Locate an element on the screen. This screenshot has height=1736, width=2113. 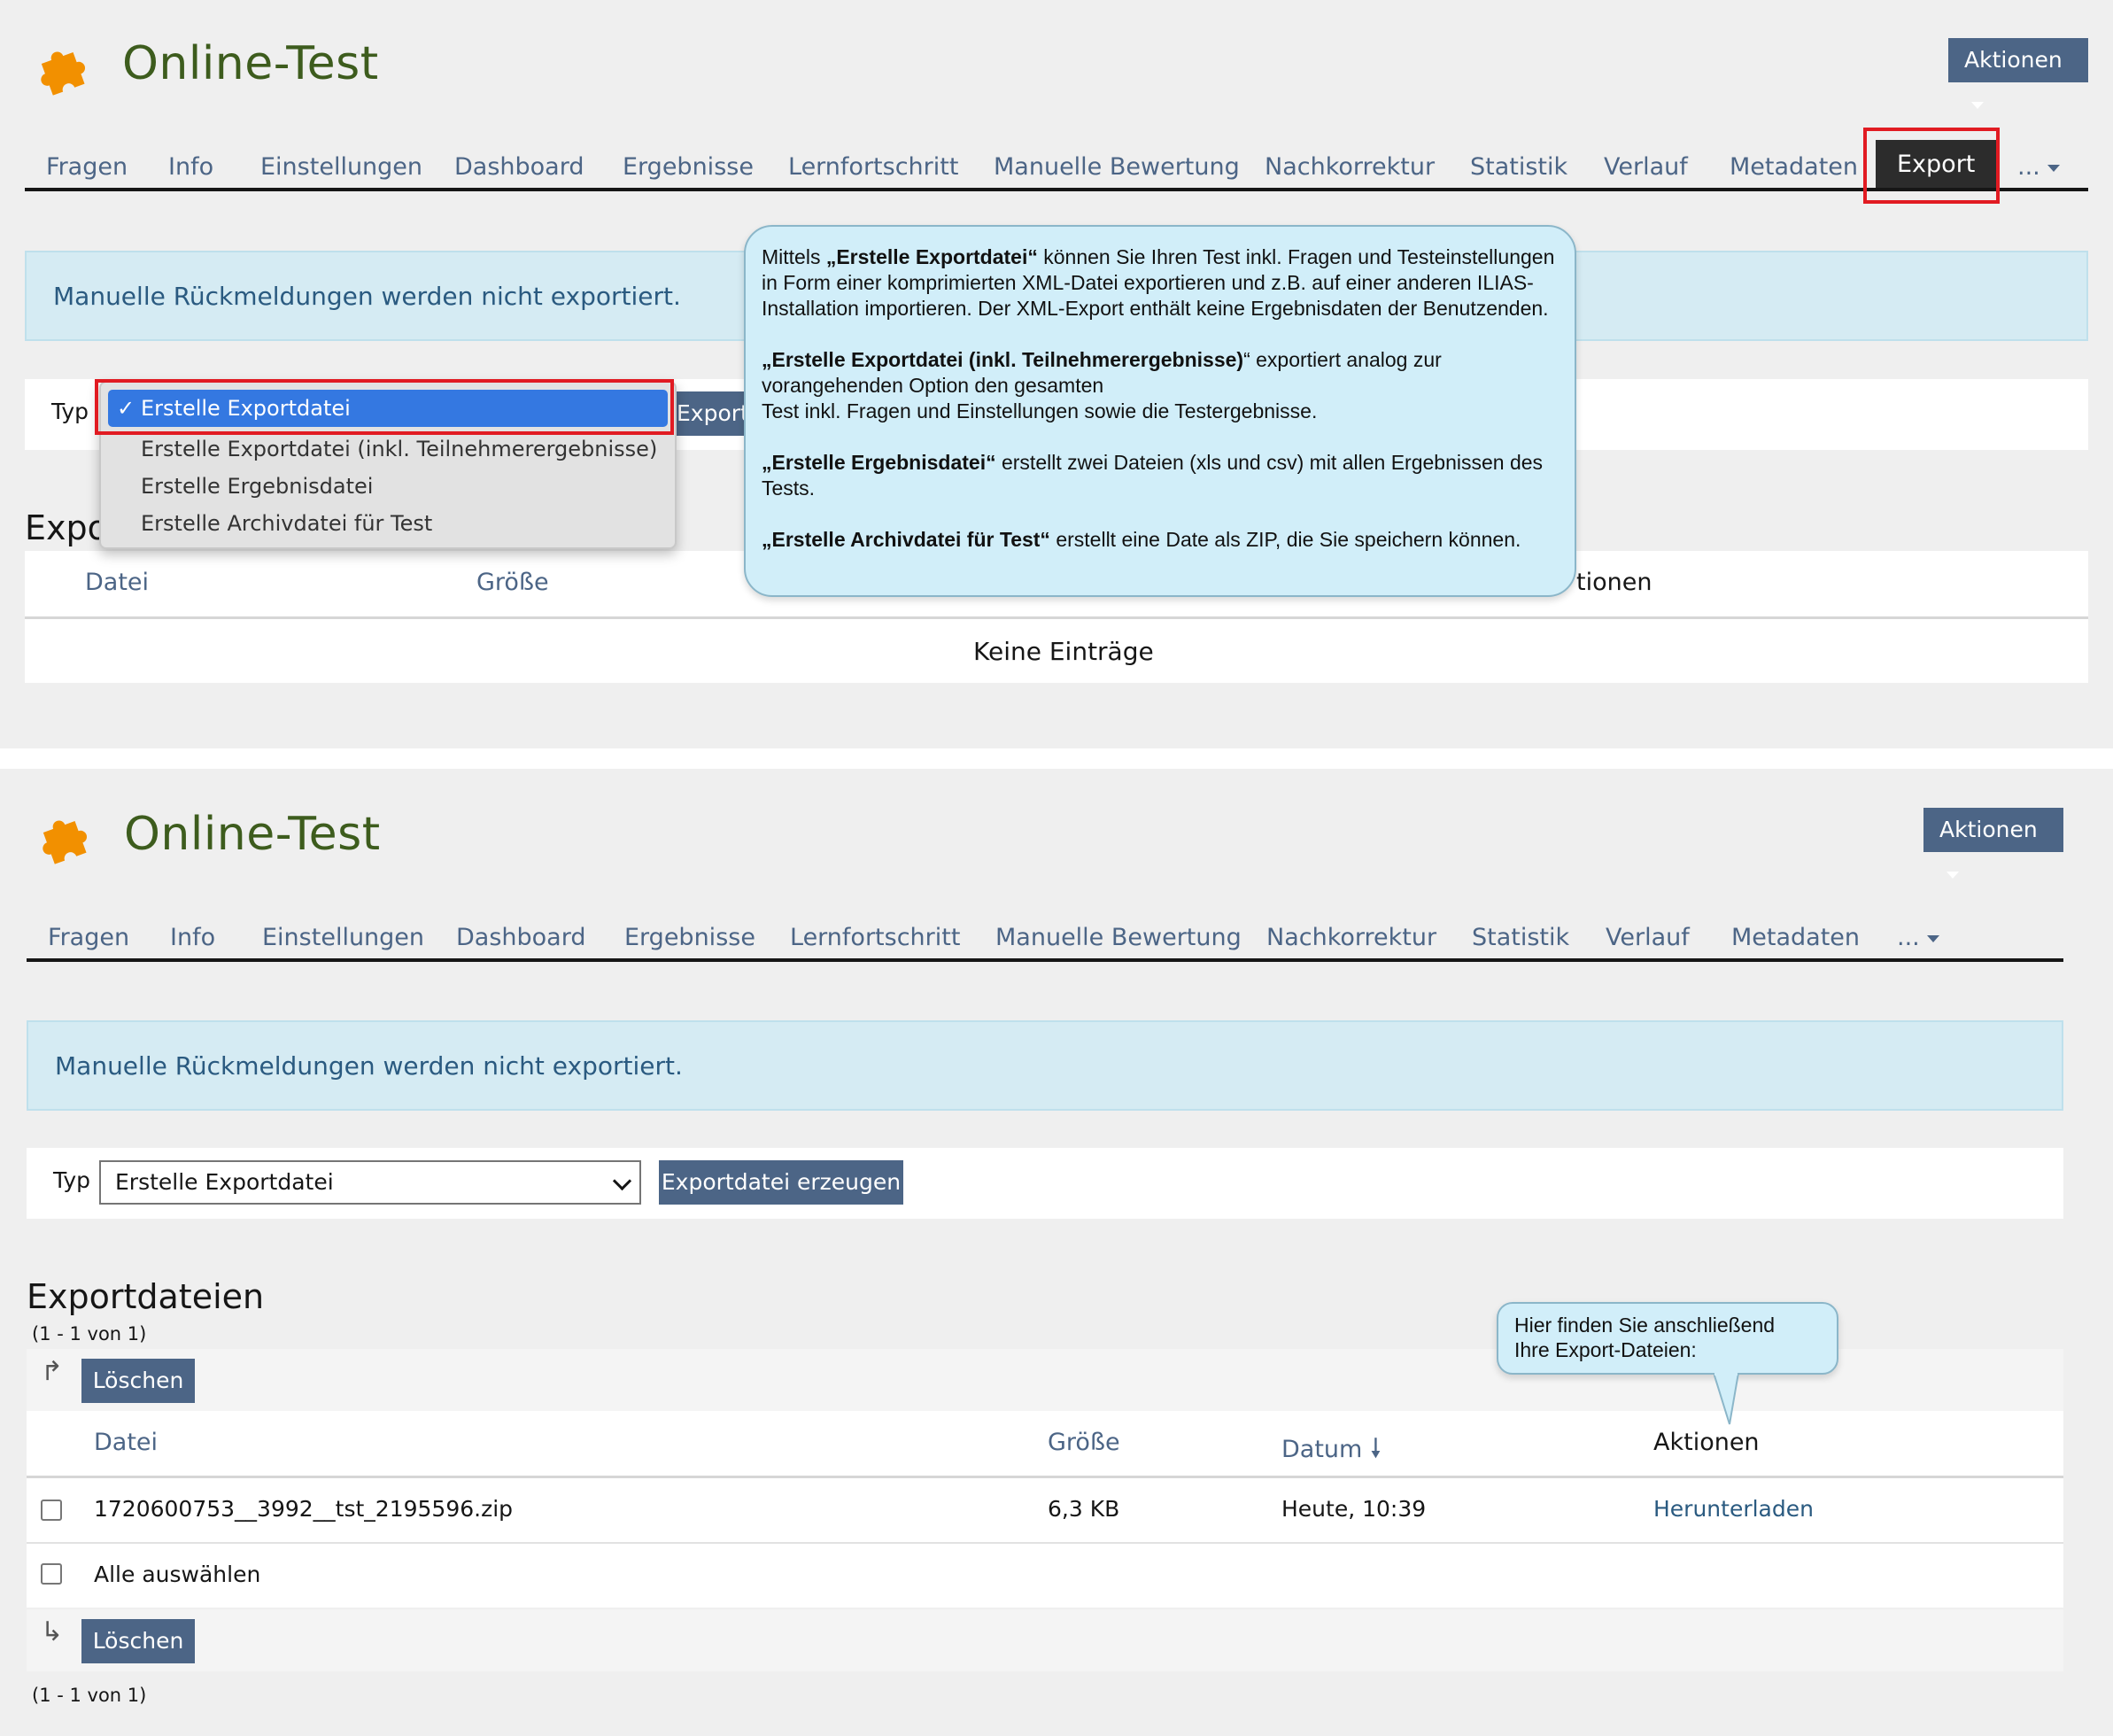
dropdown-option-ergebnisdatei: Erstelle Ergebnisdatei is located at coordinates (388, 487).